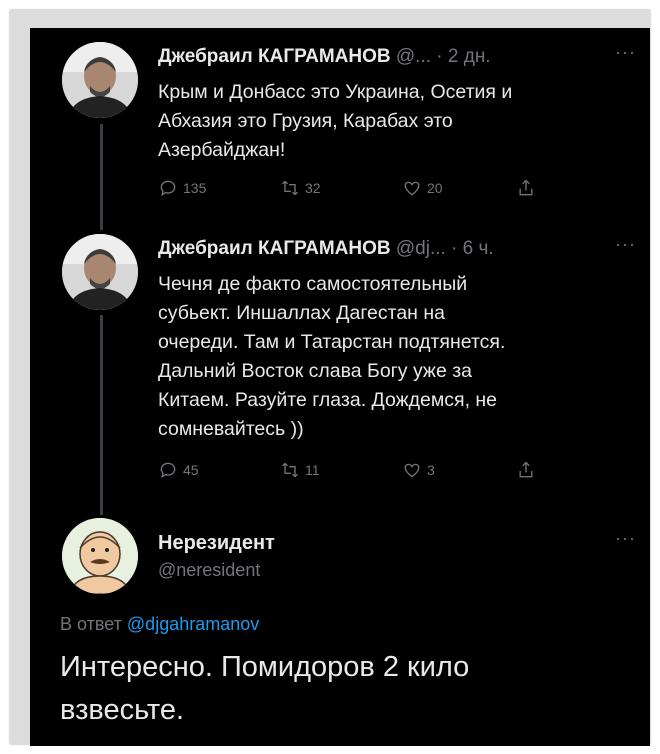 Image resolution: width=660 pixels, height=754 pixels. Describe the element at coordinates (312, 470) in the screenshot. I see `retweet-count: 11` at that location.